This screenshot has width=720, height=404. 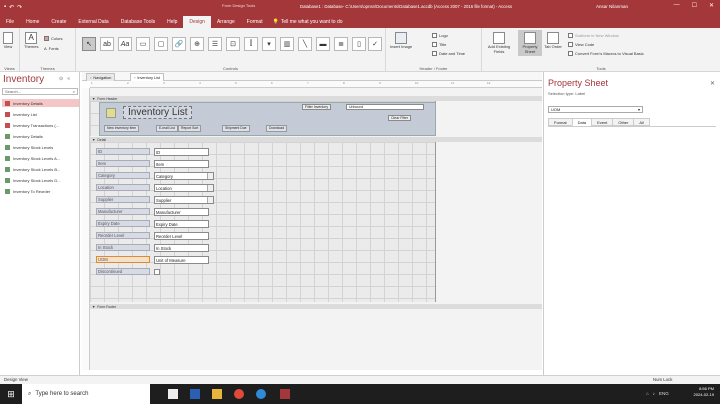 I want to click on prop-tab-all: All, so click(x=641, y=122).